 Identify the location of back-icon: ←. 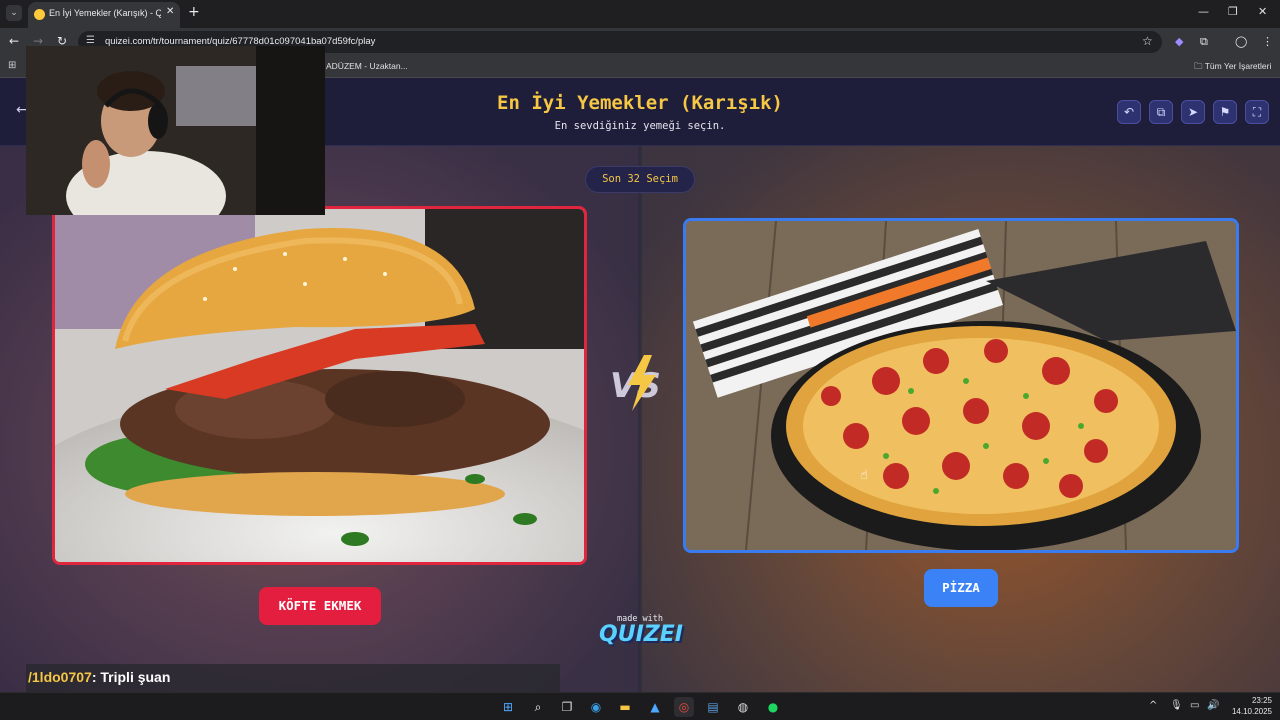
(14, 41).